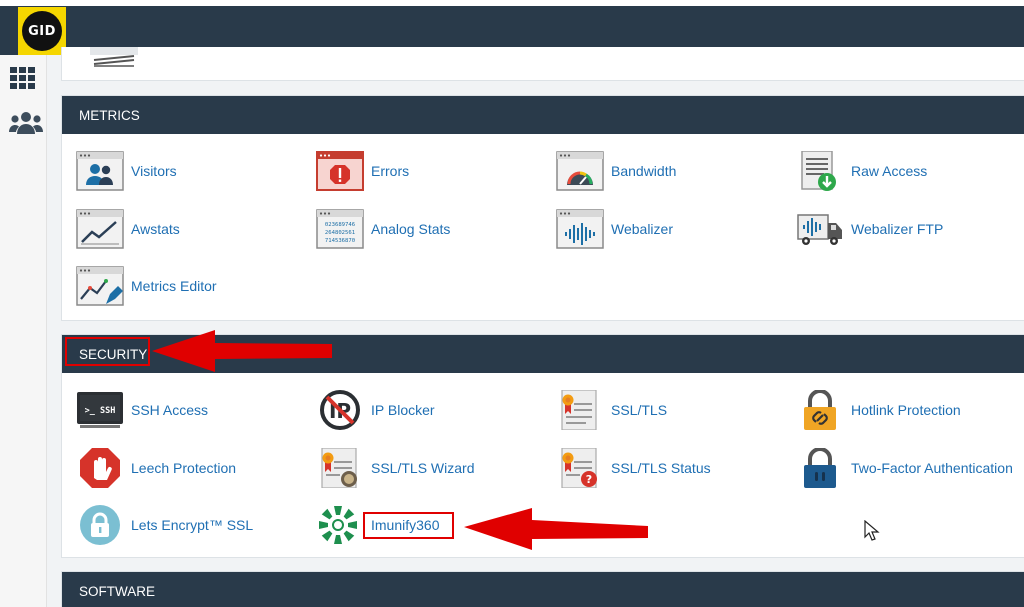  Describe the element at coordinates (820, 468) in the screenshot. I see `two-factor-lock-icon` at that location.